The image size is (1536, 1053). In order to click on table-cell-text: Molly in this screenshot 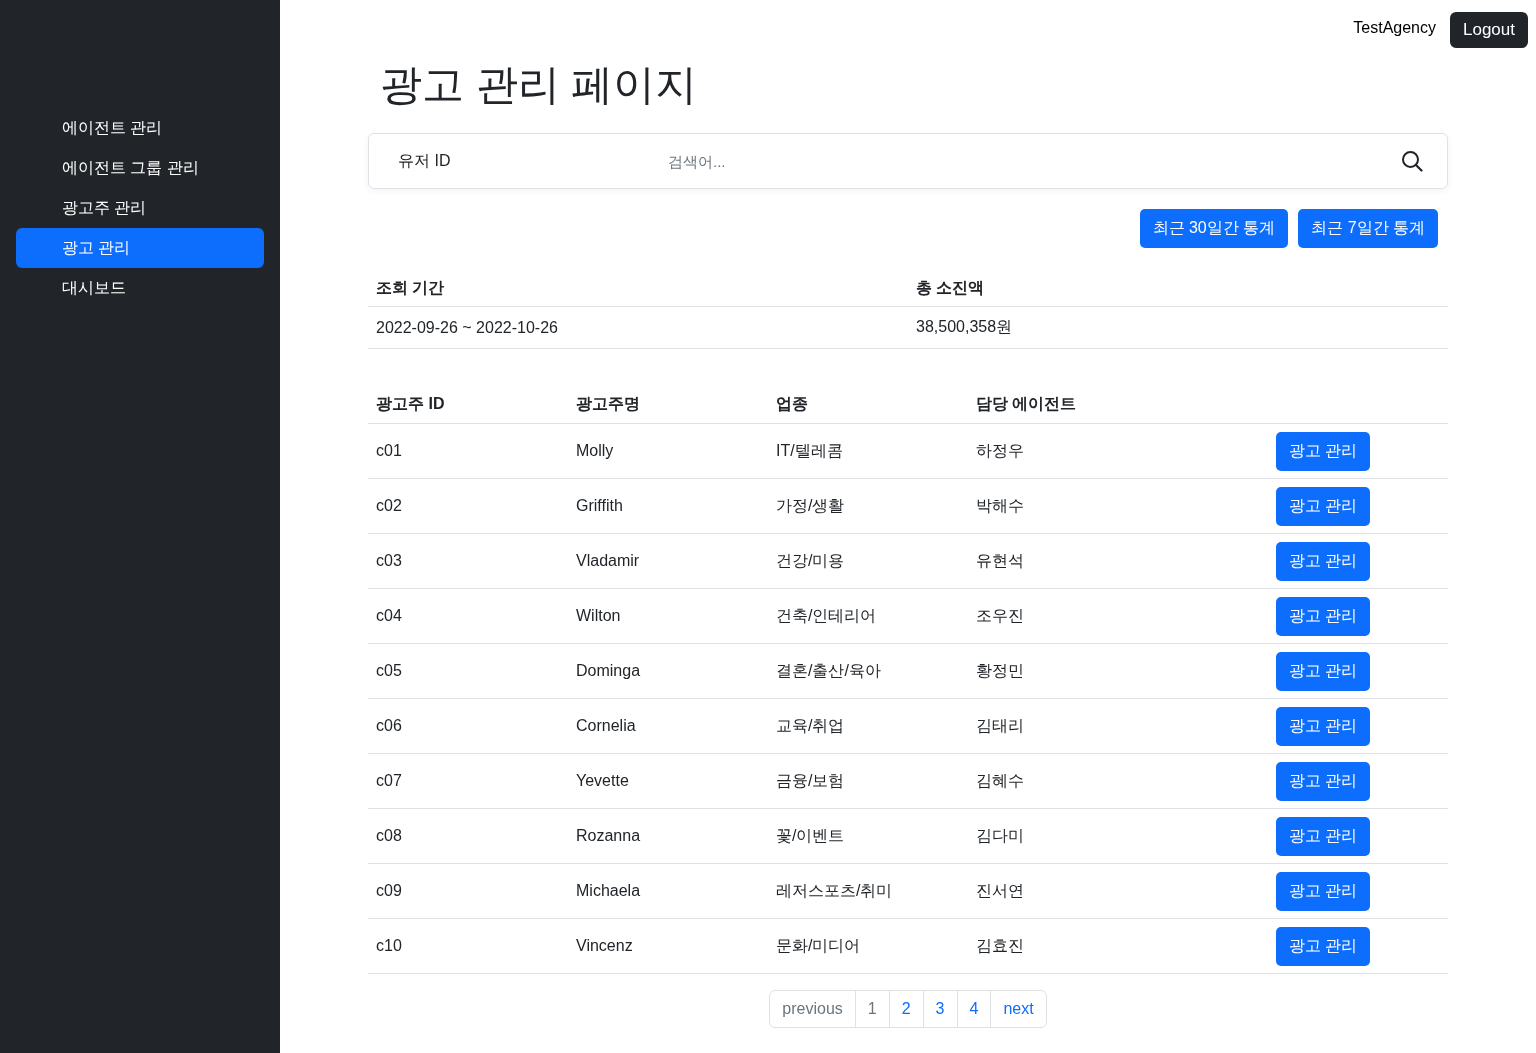, I will do `click(595, 451)`.